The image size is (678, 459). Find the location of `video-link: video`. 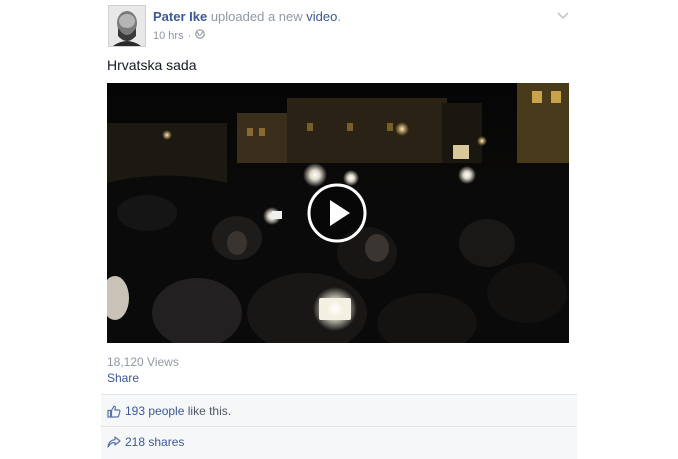

video-link: video is located at coordinates (321, 16).